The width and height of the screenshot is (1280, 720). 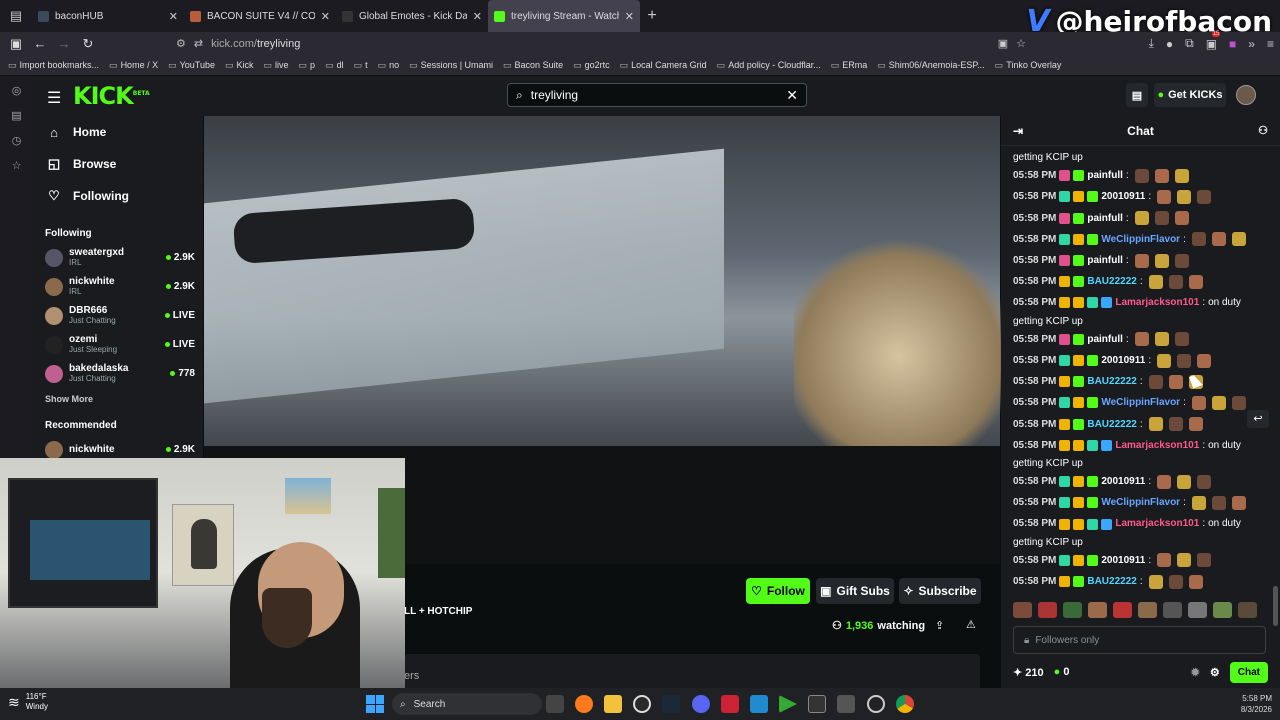 I want to click on sidebar-tabs-icon: ▤, so click(x=16, y=115).